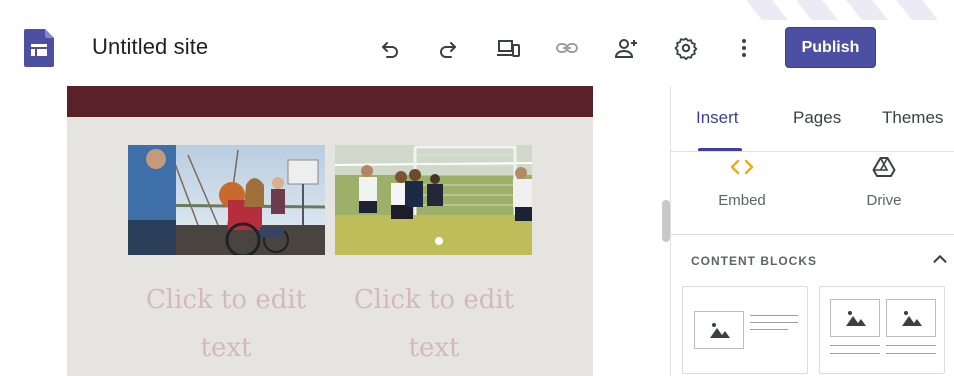  What do you see at coordinates (912, 118) in the screenshot?
I see `tab-themes: Themes` at bounding box center [912, 118].